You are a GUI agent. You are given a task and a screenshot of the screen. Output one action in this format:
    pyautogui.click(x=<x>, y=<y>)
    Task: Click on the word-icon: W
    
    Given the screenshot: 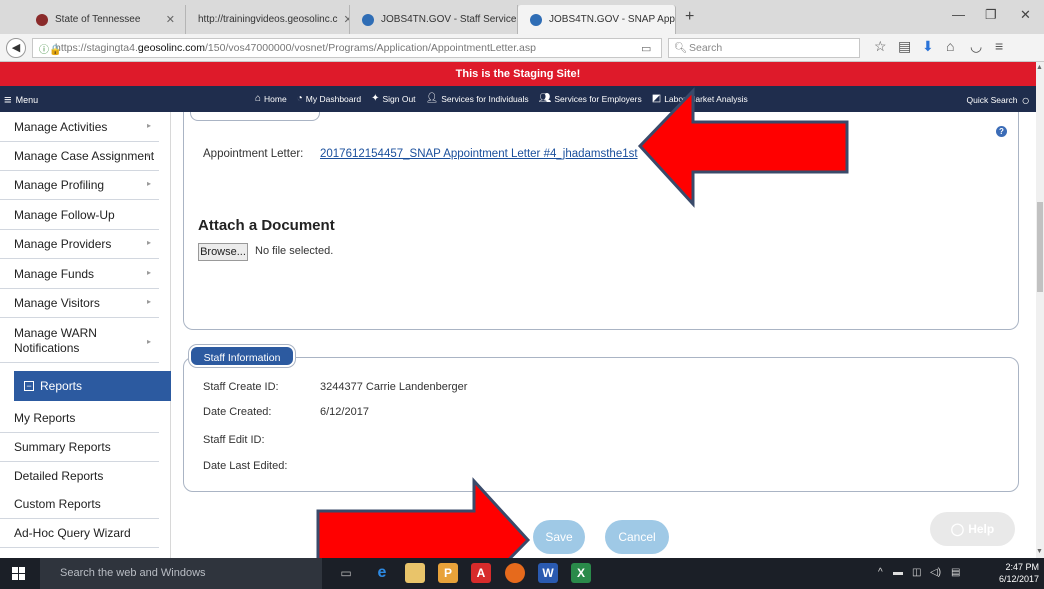 What is the action you would take?
    pyautogui.click(x=548, y=573)
    